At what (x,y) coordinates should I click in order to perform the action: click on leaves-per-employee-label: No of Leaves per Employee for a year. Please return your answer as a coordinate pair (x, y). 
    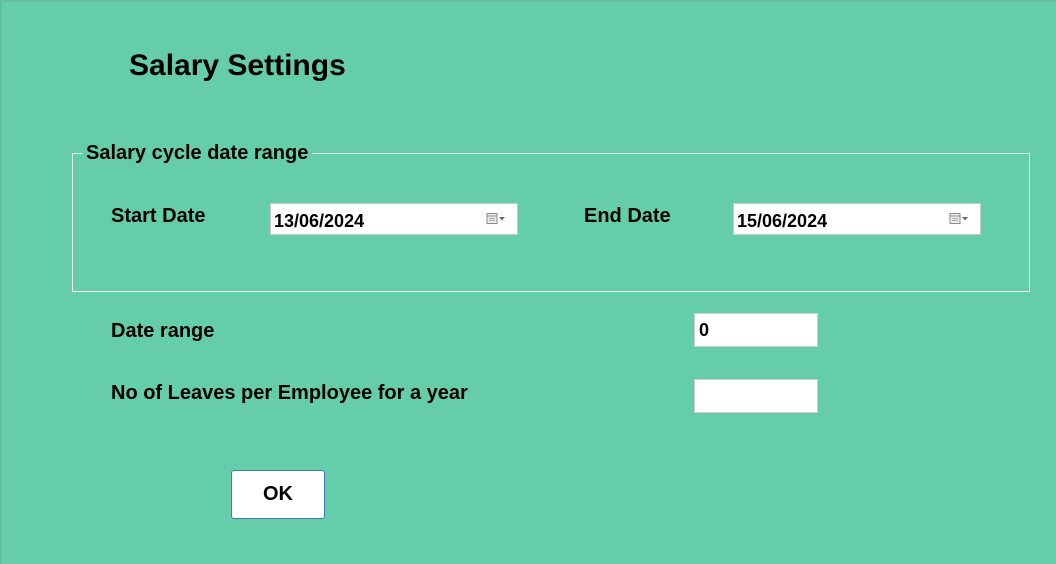
    Looking at the image, I should click on (289, 393).